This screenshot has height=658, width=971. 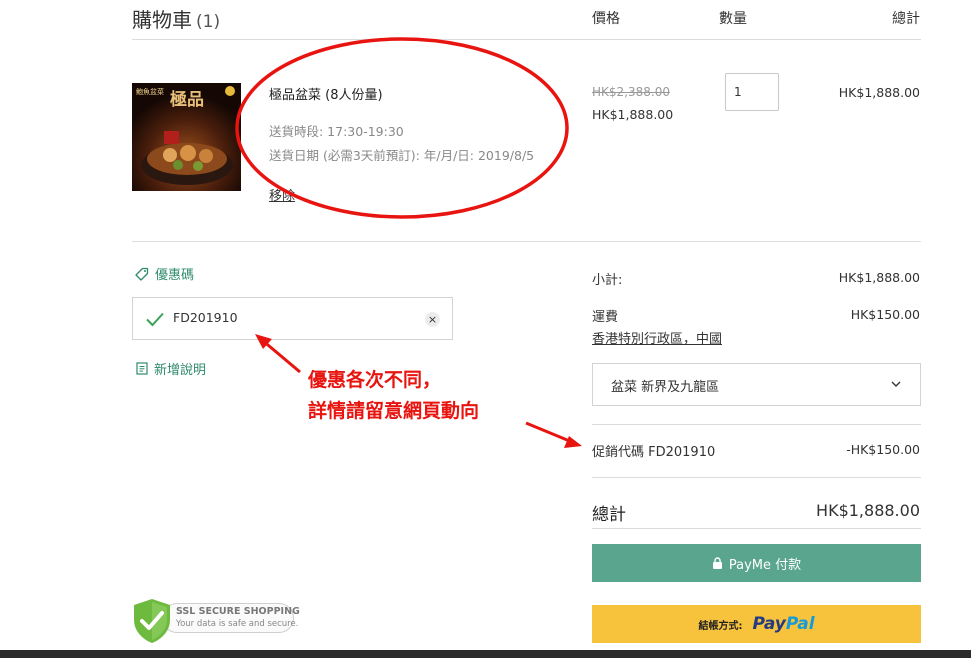 I want to click on annotation-line-1: 優惠各次不同，, so click(x=375, y=380).